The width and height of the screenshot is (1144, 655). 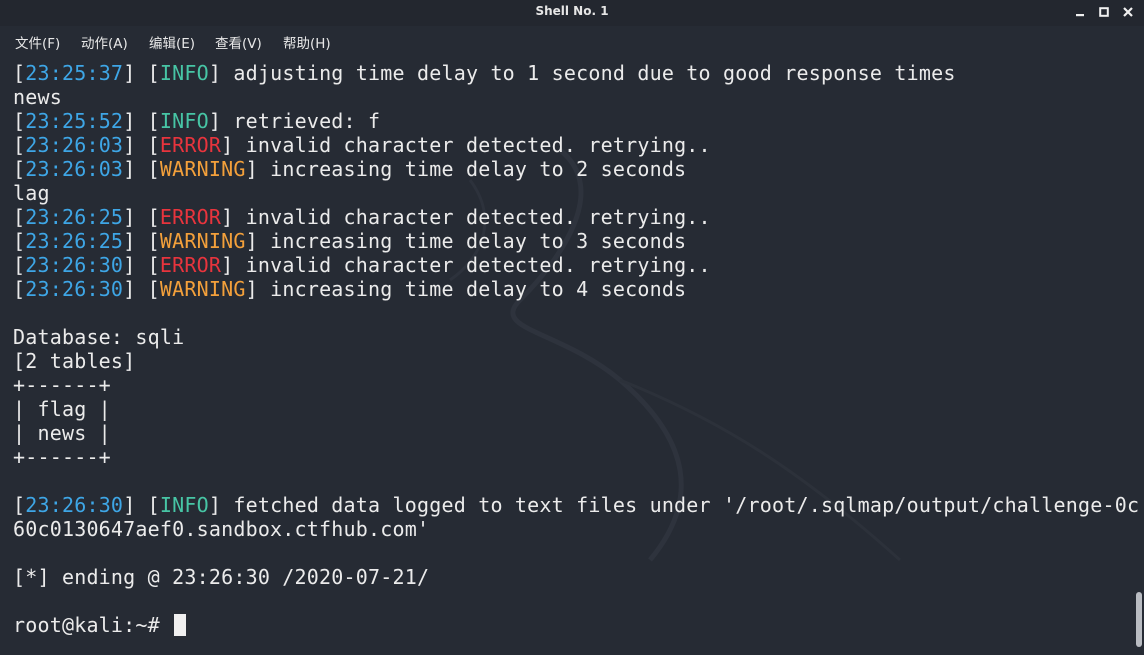 What do you see at coordinates (93, 625) in the screenshot?
I see `shell-prompt: root@kali:~#` at bounding box center [93, 625].